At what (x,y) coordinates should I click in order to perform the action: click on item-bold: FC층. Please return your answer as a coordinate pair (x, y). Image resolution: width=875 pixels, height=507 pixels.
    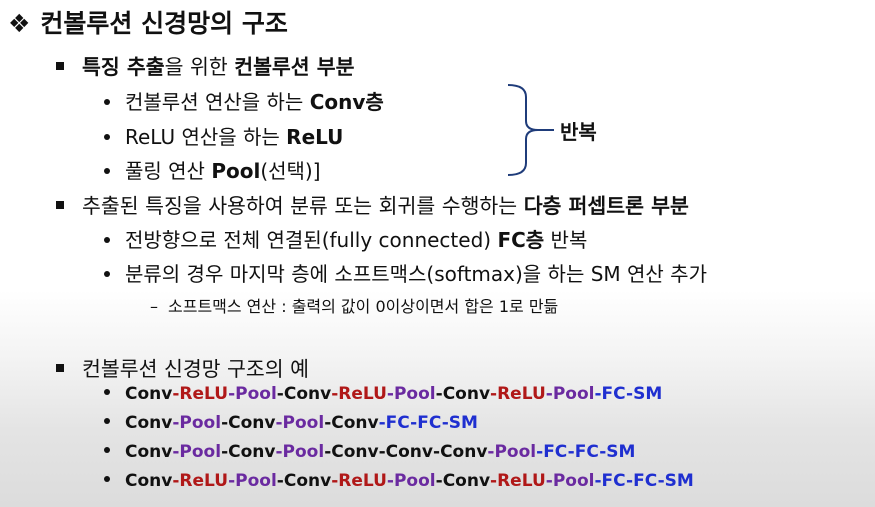
    Looking at the image, I should click on (521, 240).